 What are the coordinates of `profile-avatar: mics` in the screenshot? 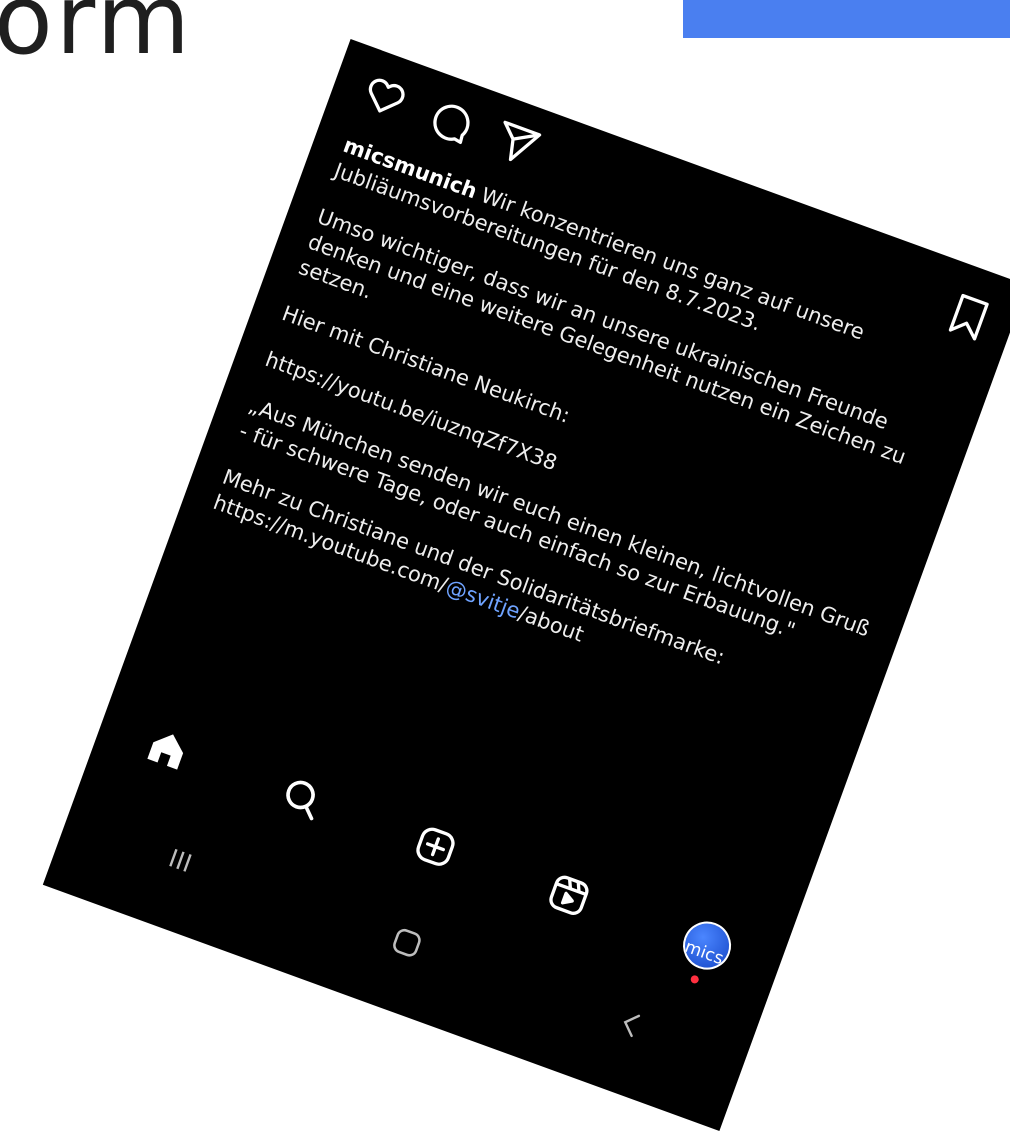 It's located at (707, 949).